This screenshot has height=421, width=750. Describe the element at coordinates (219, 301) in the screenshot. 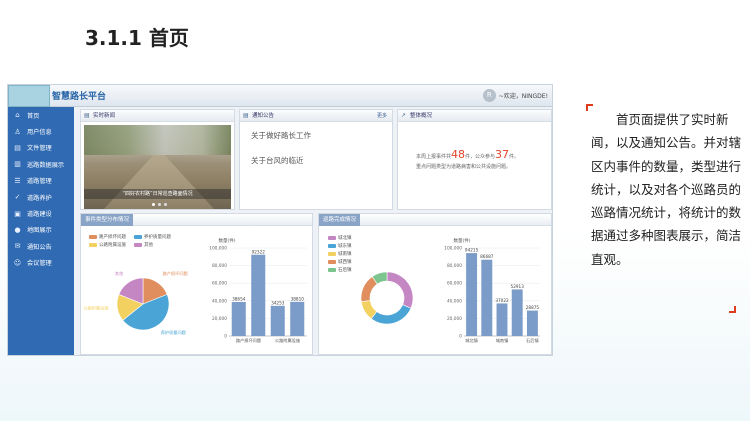

I see `y-tick-label: 40,000` at that location.